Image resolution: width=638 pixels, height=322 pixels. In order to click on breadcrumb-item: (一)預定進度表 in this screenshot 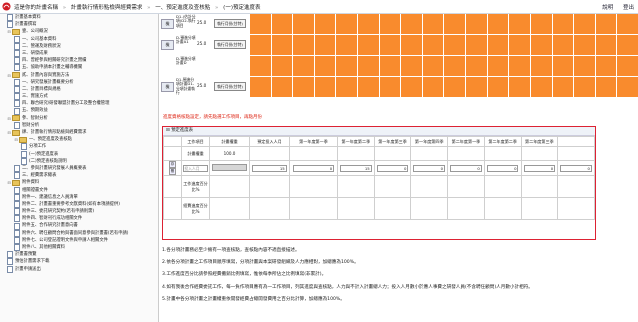, I will do `click(241, 8)`.